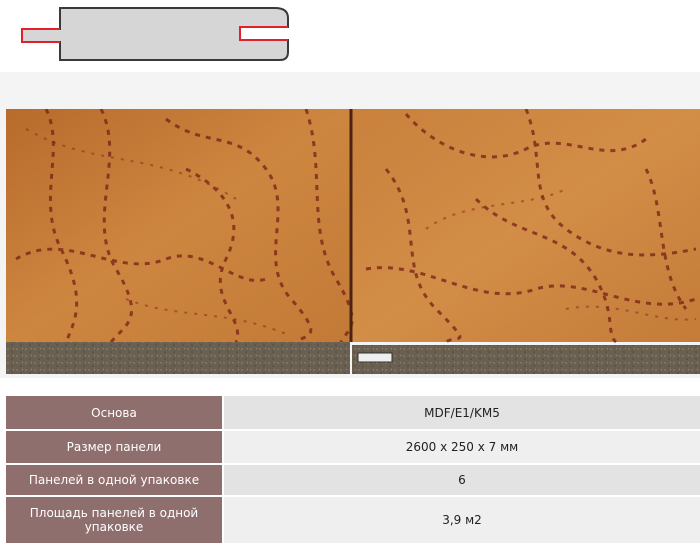 The image size is (700, 550). What do you see at coordinates (461, 413) in the screenshot?
I see `spec-value: MDF/E1/KM5` at bounding box center [461, 413].